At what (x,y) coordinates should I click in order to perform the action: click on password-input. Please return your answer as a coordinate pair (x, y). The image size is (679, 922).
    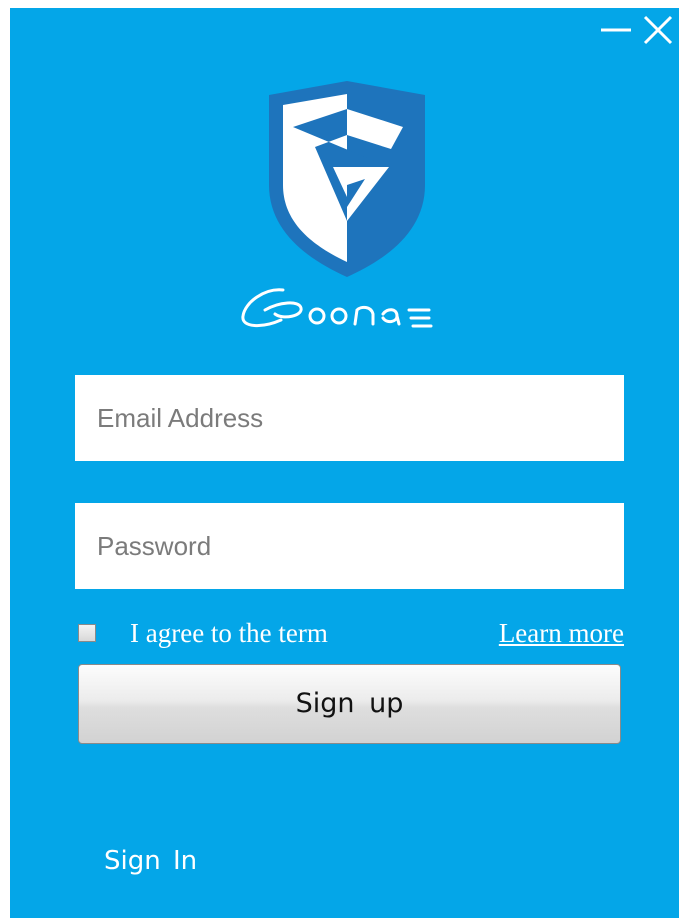
    Looking at the image, I should click on (349, 546).